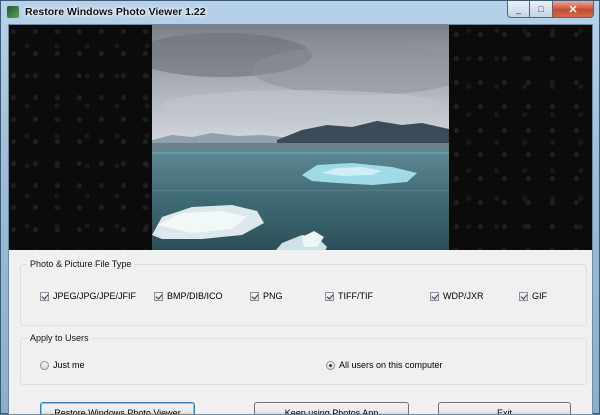 The height and width of the screenshot is (415, 600). What do you see at coordinates (273, 296) in the screenshot?
I see `checkbox-label: PNG` at bounding box center [273, 296].